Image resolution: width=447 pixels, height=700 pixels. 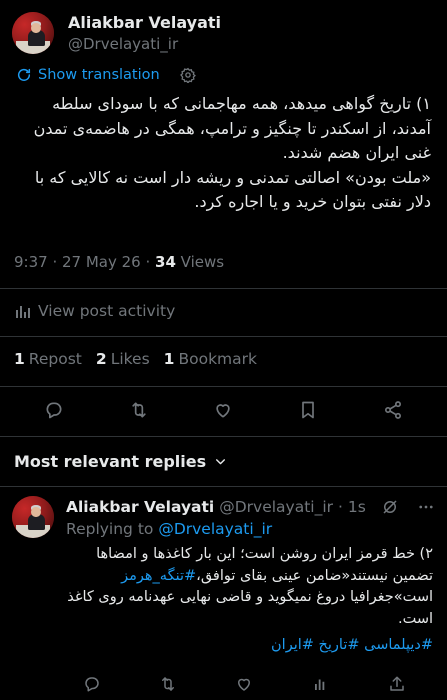 I want to click on reply-action-bar, so click(x=223, y=683).